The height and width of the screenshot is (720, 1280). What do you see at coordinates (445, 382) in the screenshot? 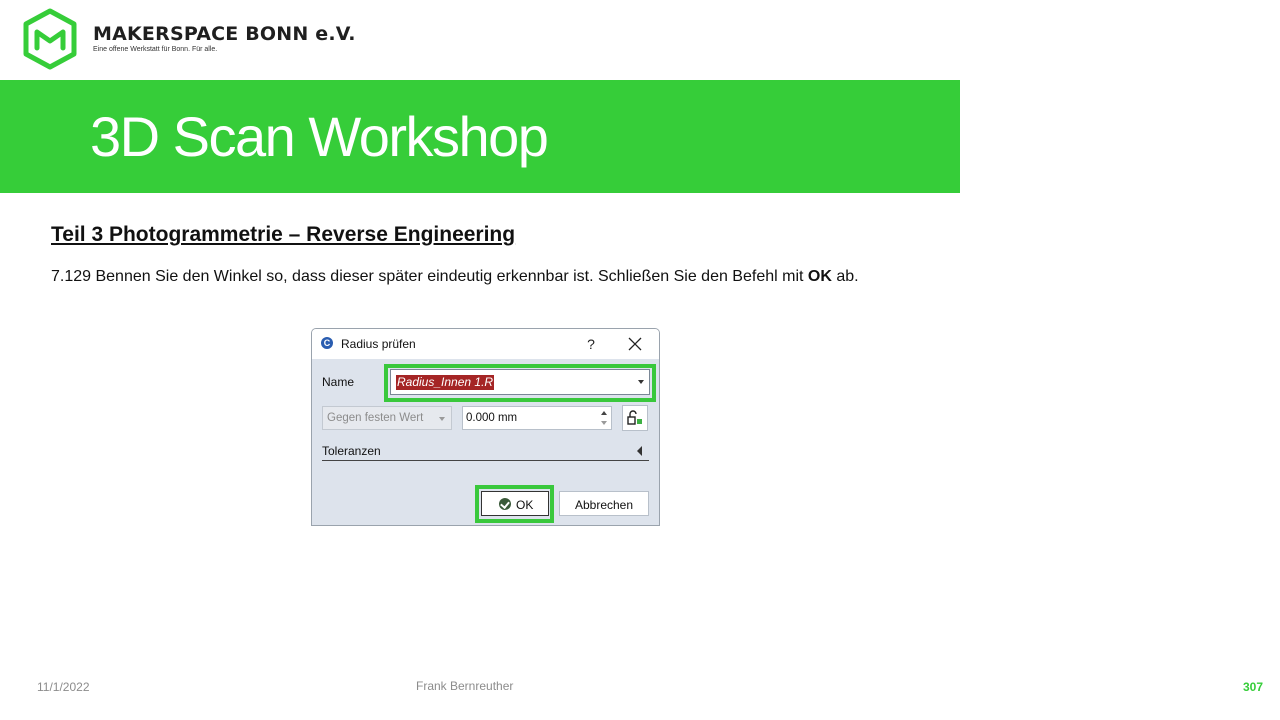
I see `name-value: Radius_Innen 1.R` at bounding box center [445, 382].